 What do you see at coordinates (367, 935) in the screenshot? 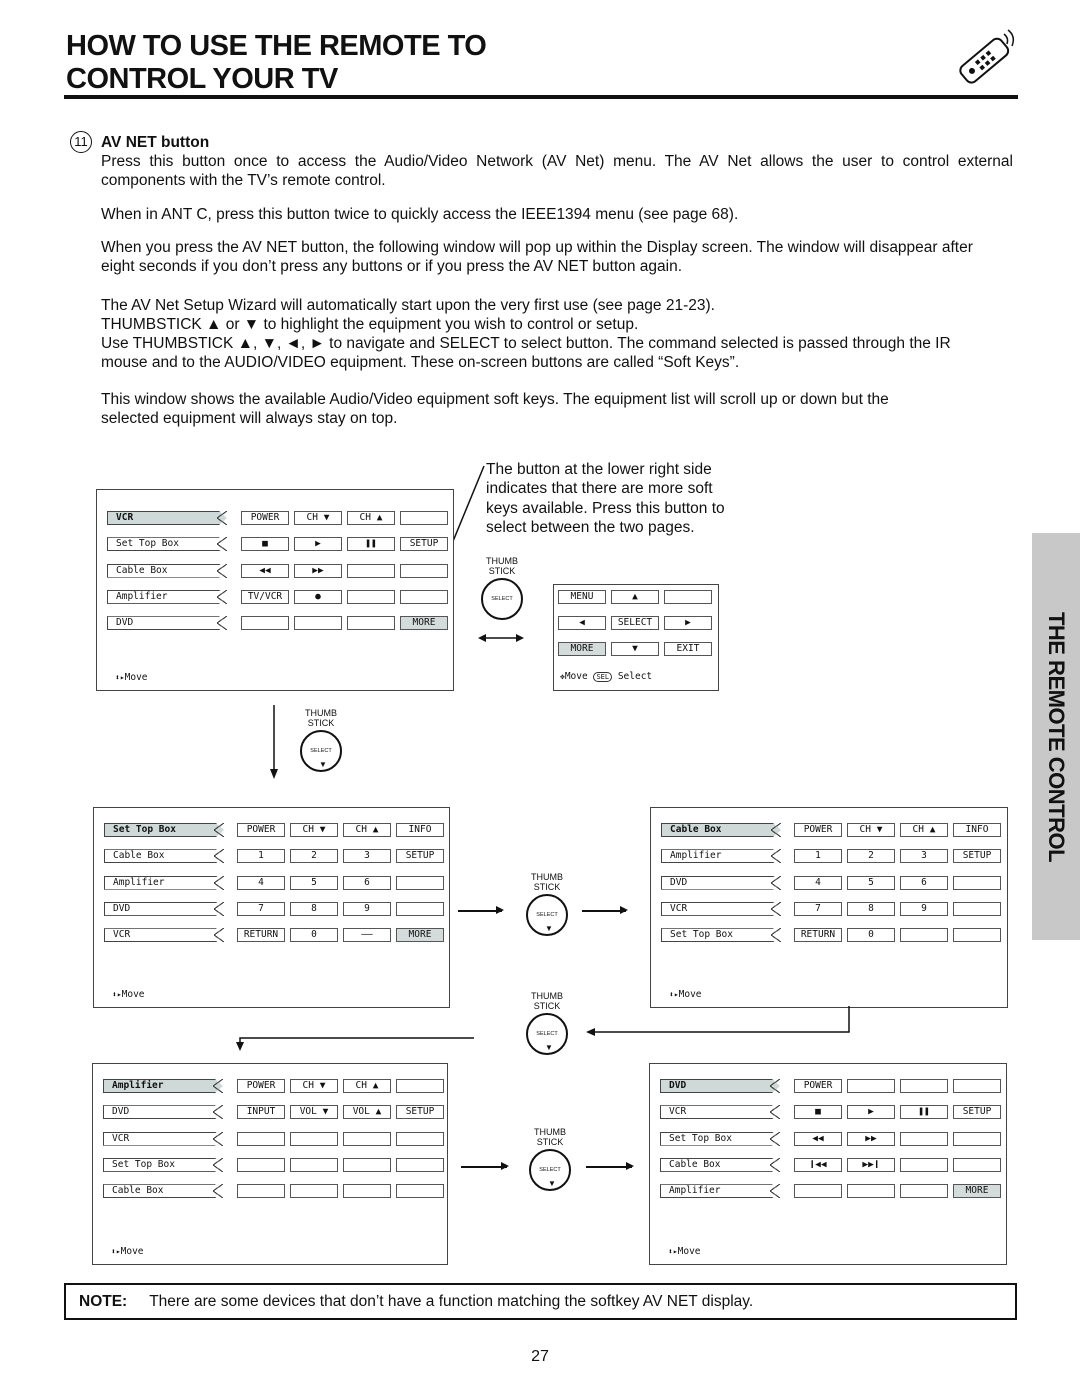
I see `softkey-button: ——` at bounding box center [367, 935].